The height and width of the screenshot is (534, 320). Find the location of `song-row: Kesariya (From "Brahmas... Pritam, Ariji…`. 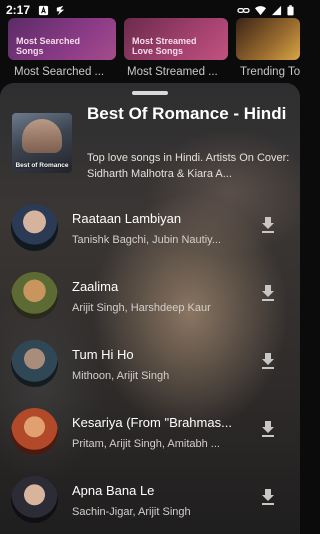

song-row: Kesariya (From "Brahmas... Pritam, Ariji… is located at coordinates (150, 435).